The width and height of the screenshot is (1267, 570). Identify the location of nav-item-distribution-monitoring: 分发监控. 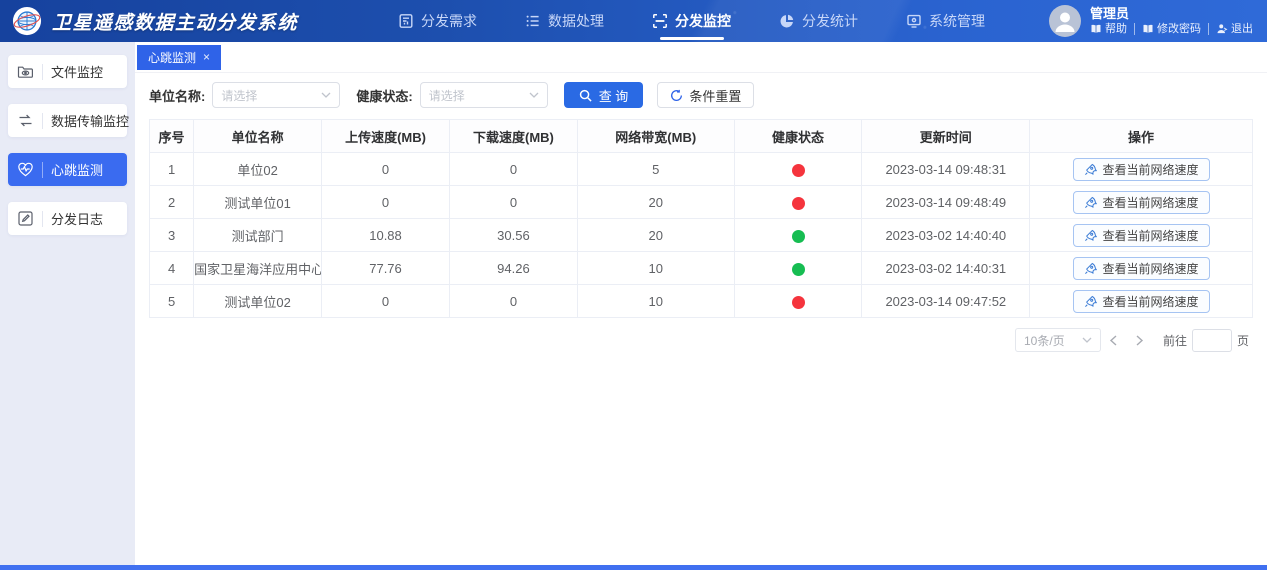
(691, 21).